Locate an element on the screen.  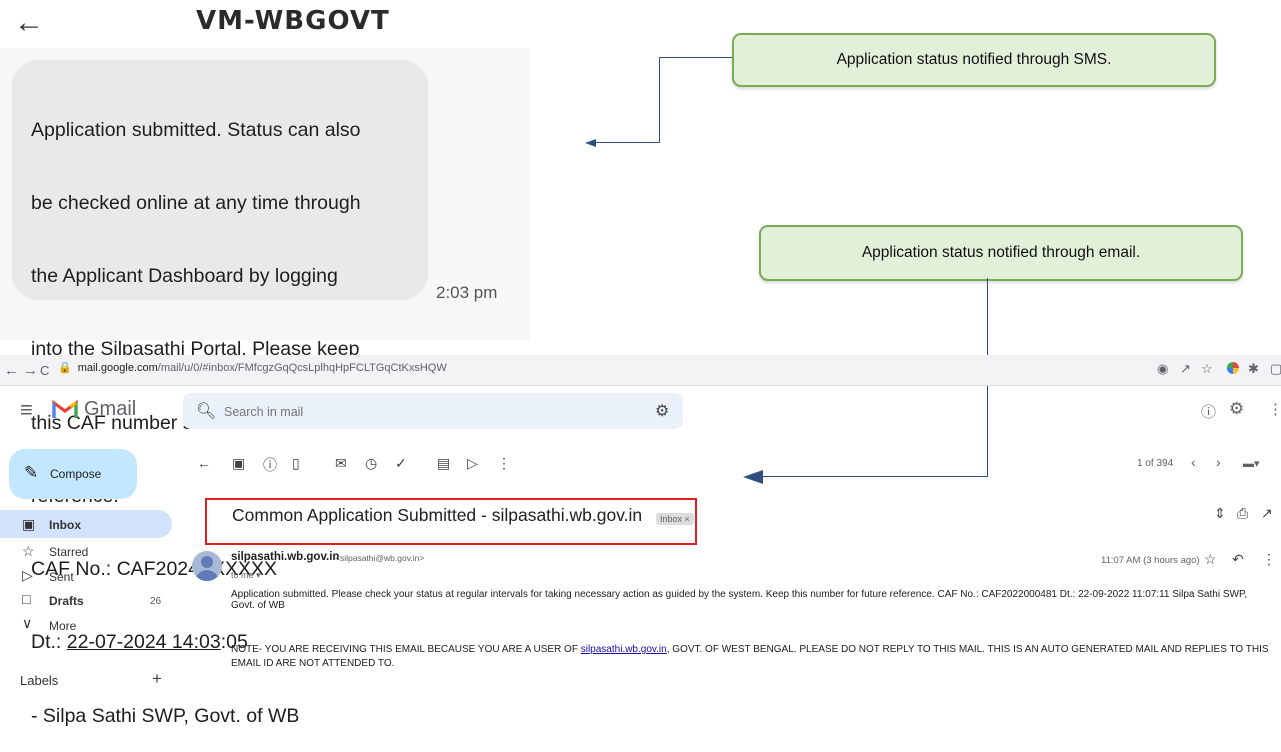
labels-heading: Labels is located at coordinates (39, 680).